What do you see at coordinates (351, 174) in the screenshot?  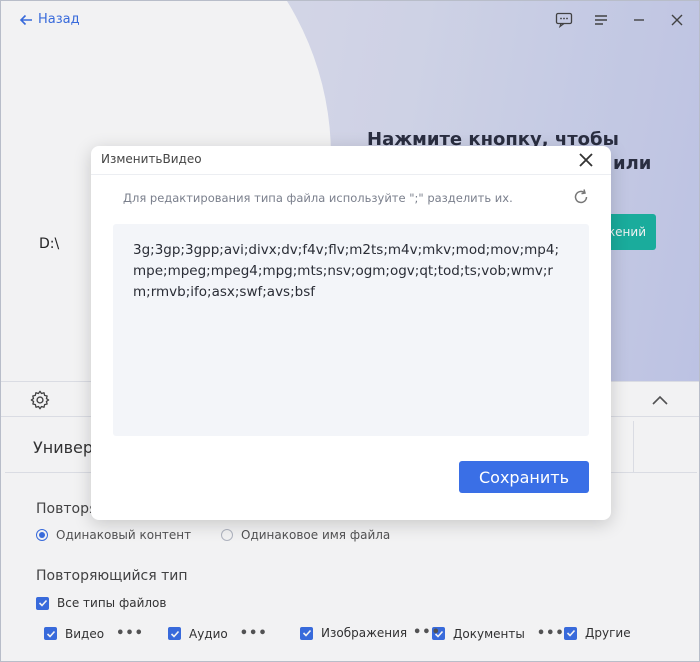 I see `dialog-divider` at bounding box center [351, 174].